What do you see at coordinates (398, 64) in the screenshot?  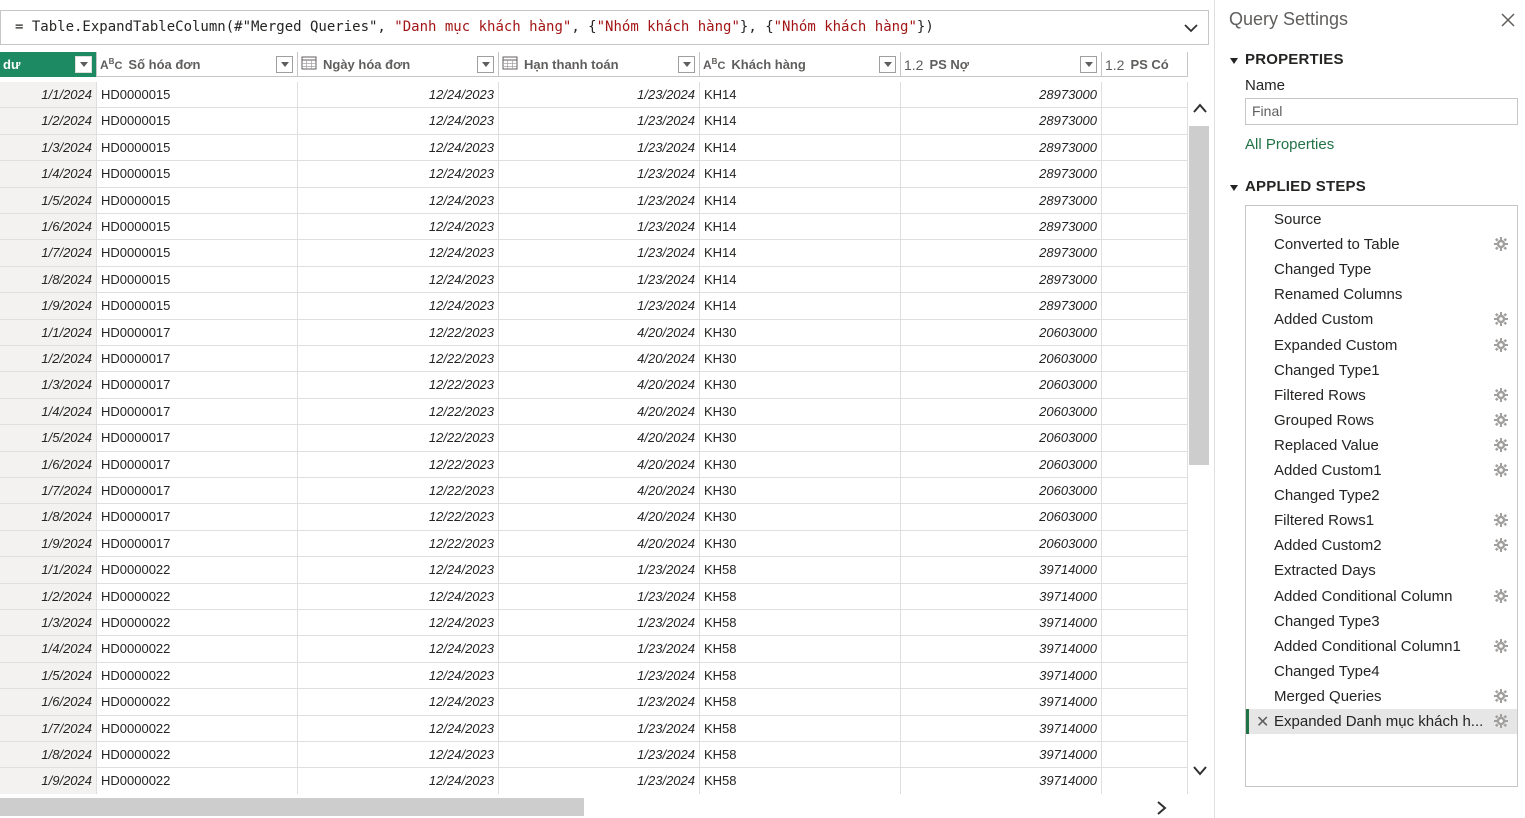 I see `column-header: Ngày hóa đơn` at bounding box center [398, 64].